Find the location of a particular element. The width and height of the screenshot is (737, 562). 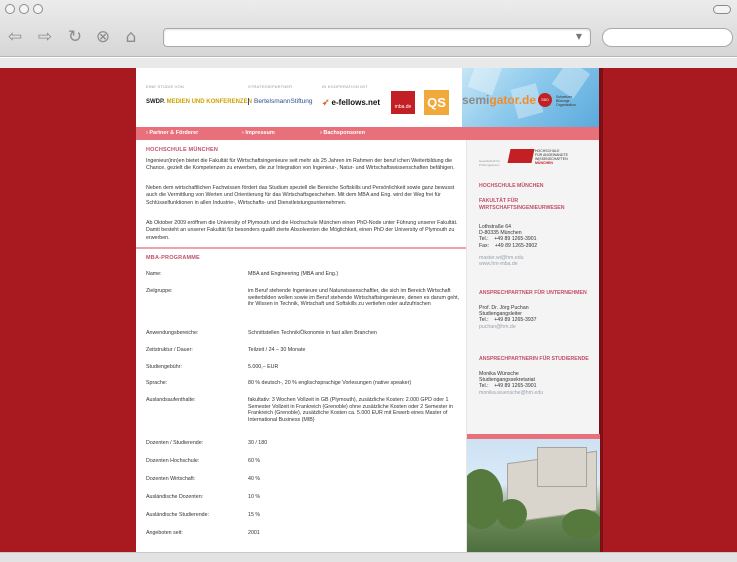

sidebar-heading-students: ANSPRECHPARTNERIN FÜR STUDIERENDE is located at coordinates (534, 359).